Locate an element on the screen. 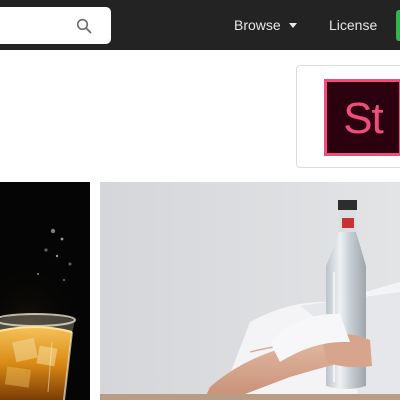 The image size is (400, 400). caret-down-icon is located at coordinates (292, 25).